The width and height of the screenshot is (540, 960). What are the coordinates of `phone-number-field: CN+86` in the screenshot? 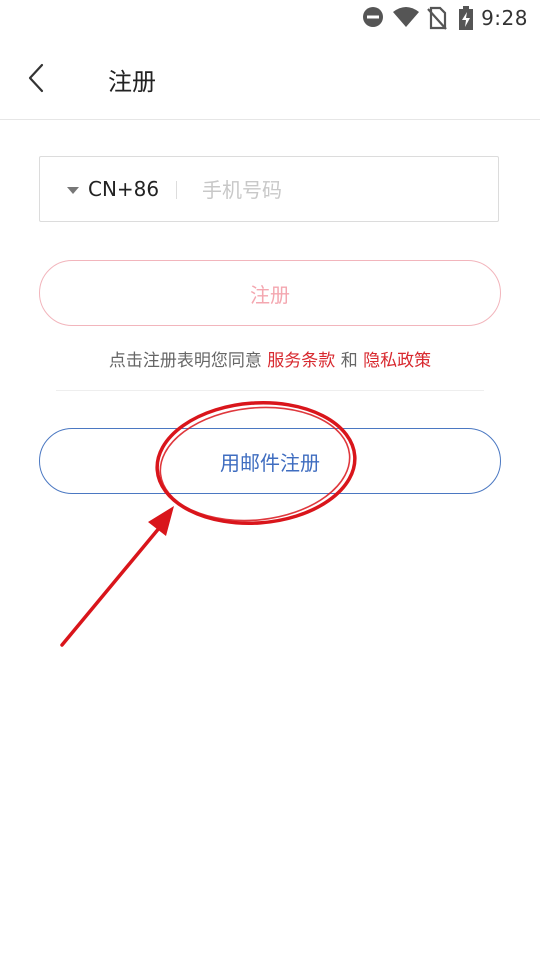 It's located at (269, 189).